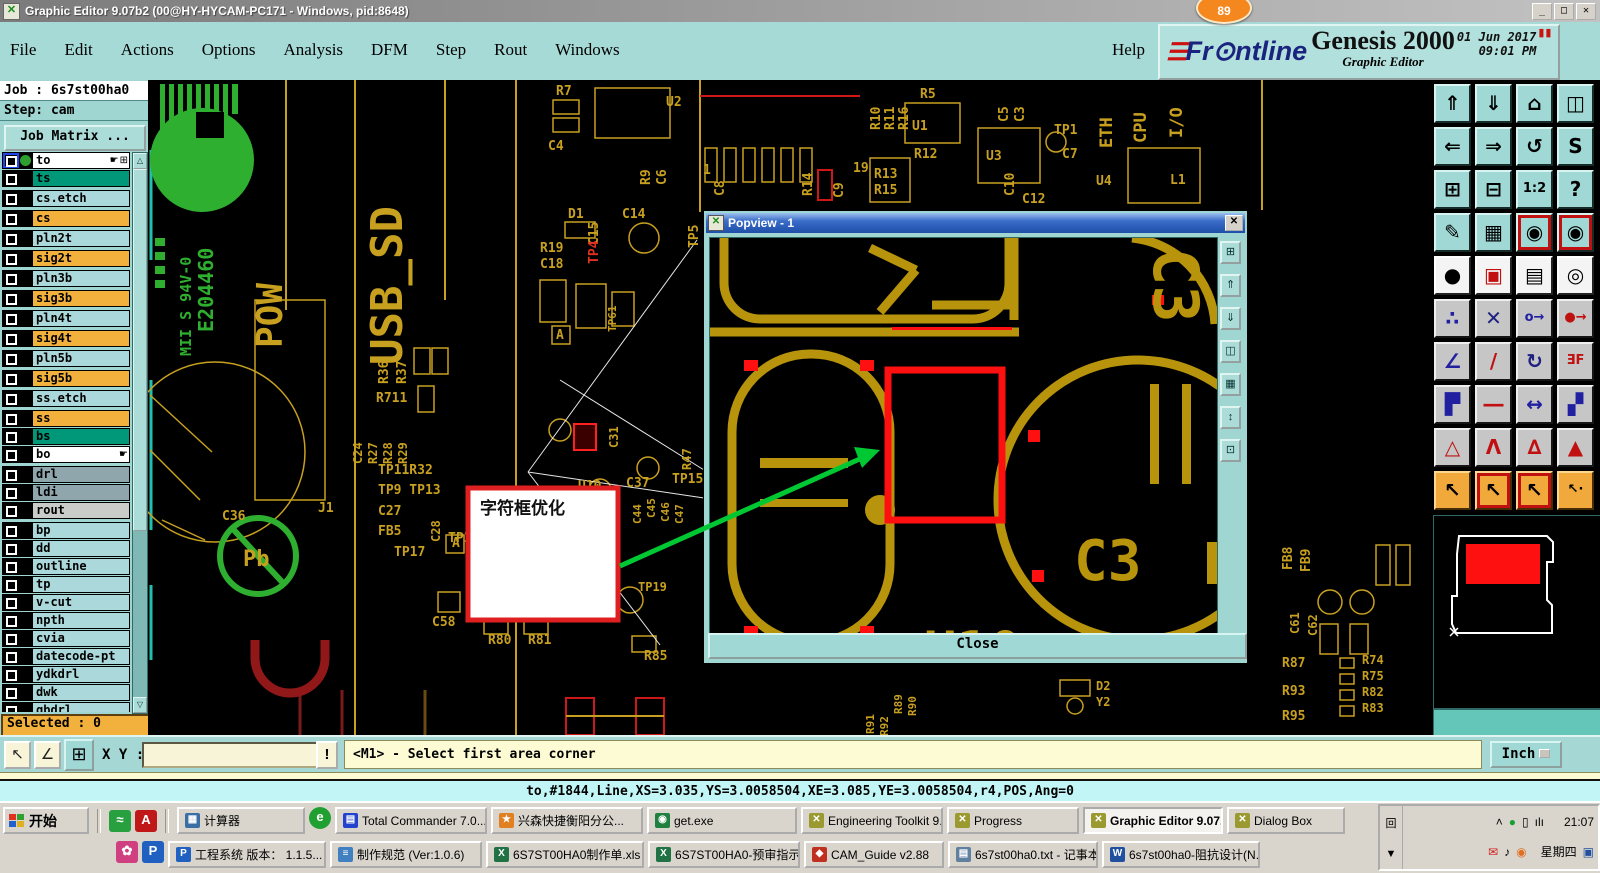  I want to click on arc-direction-icon: ↻, so click(1534, 361).